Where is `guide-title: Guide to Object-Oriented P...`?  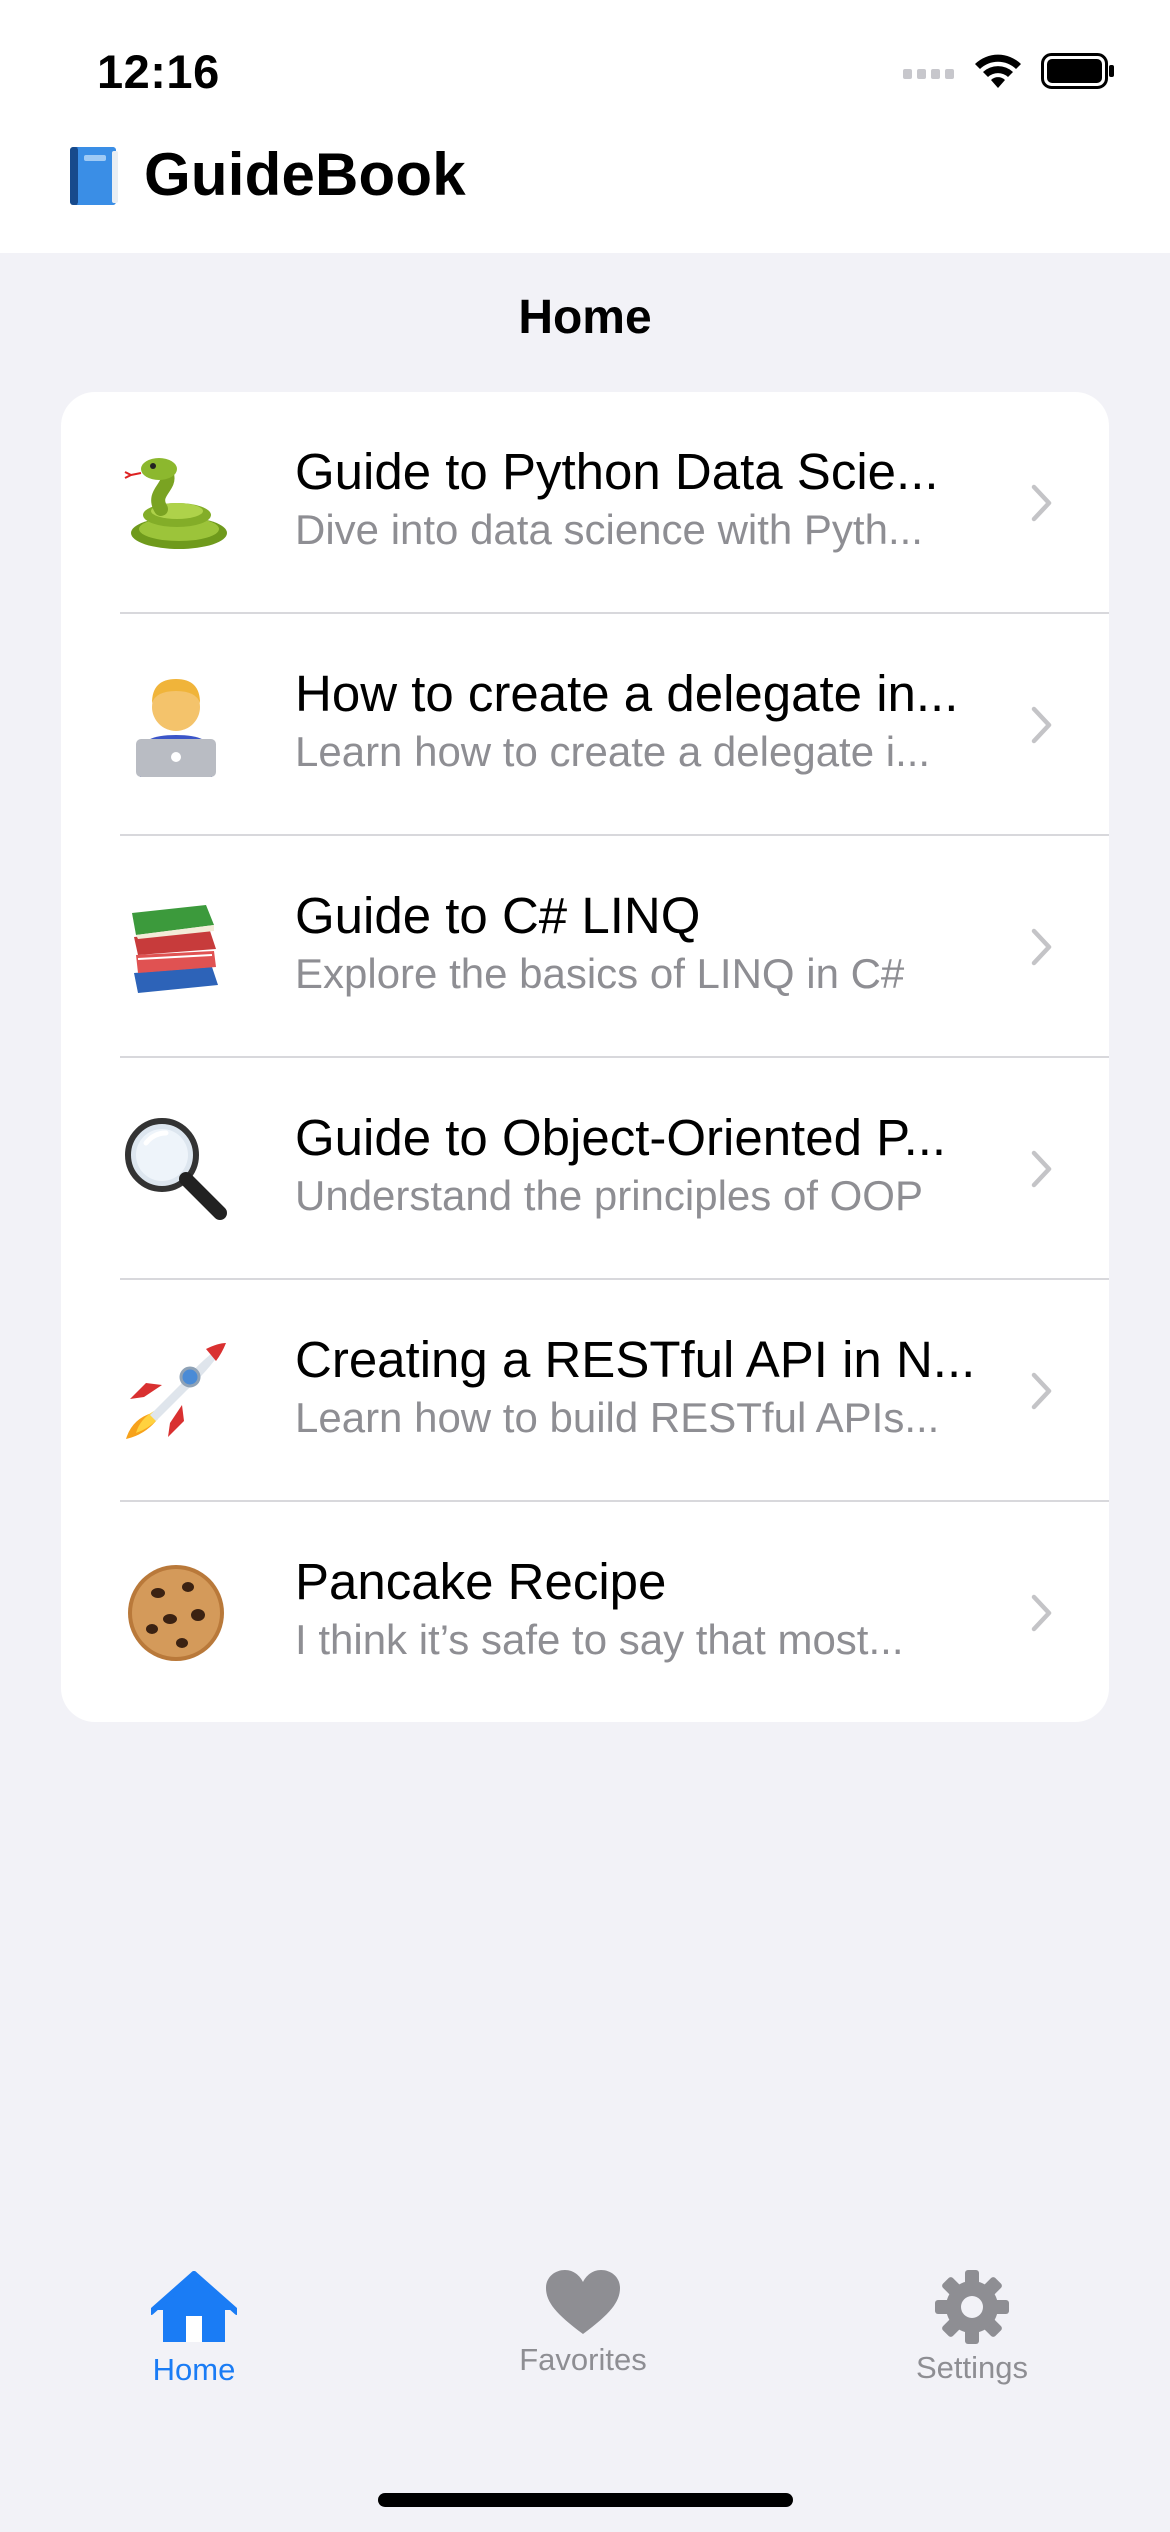 guide-title: Guide to Object-Oriented P... is located at coordinates (621, 1137).